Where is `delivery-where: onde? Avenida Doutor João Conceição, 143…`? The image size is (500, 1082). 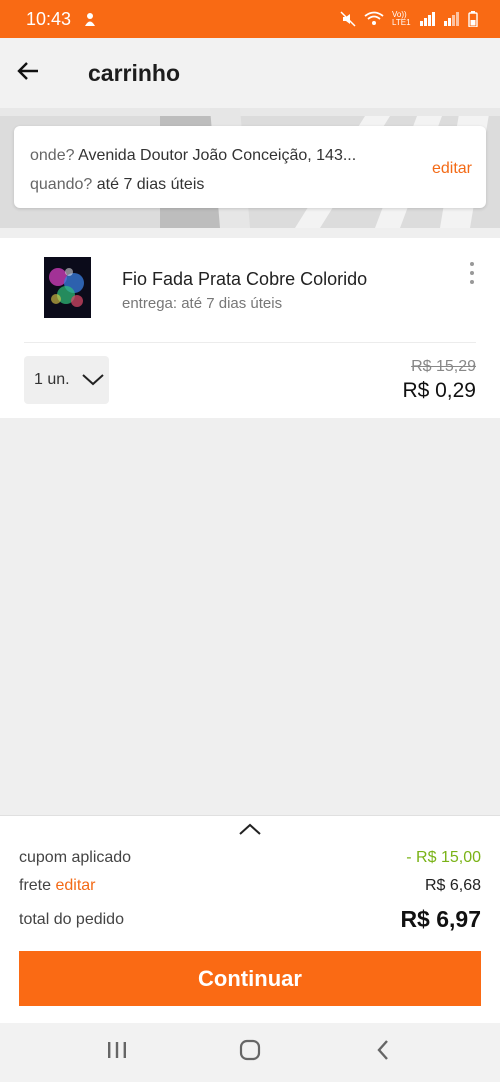 delivery-where: onde? Avenida Doutor João Conceição, 143… is located at coordinates (193, 156).